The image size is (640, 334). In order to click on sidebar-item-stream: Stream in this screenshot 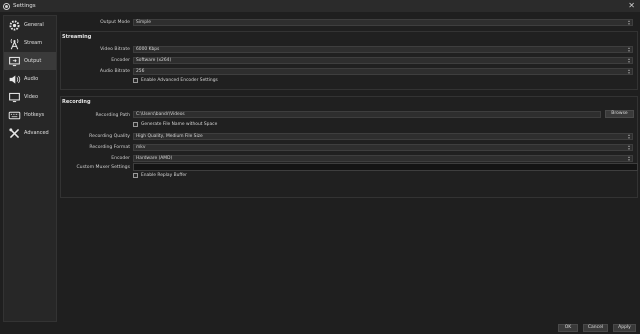, I will do `click(30, 43)`.